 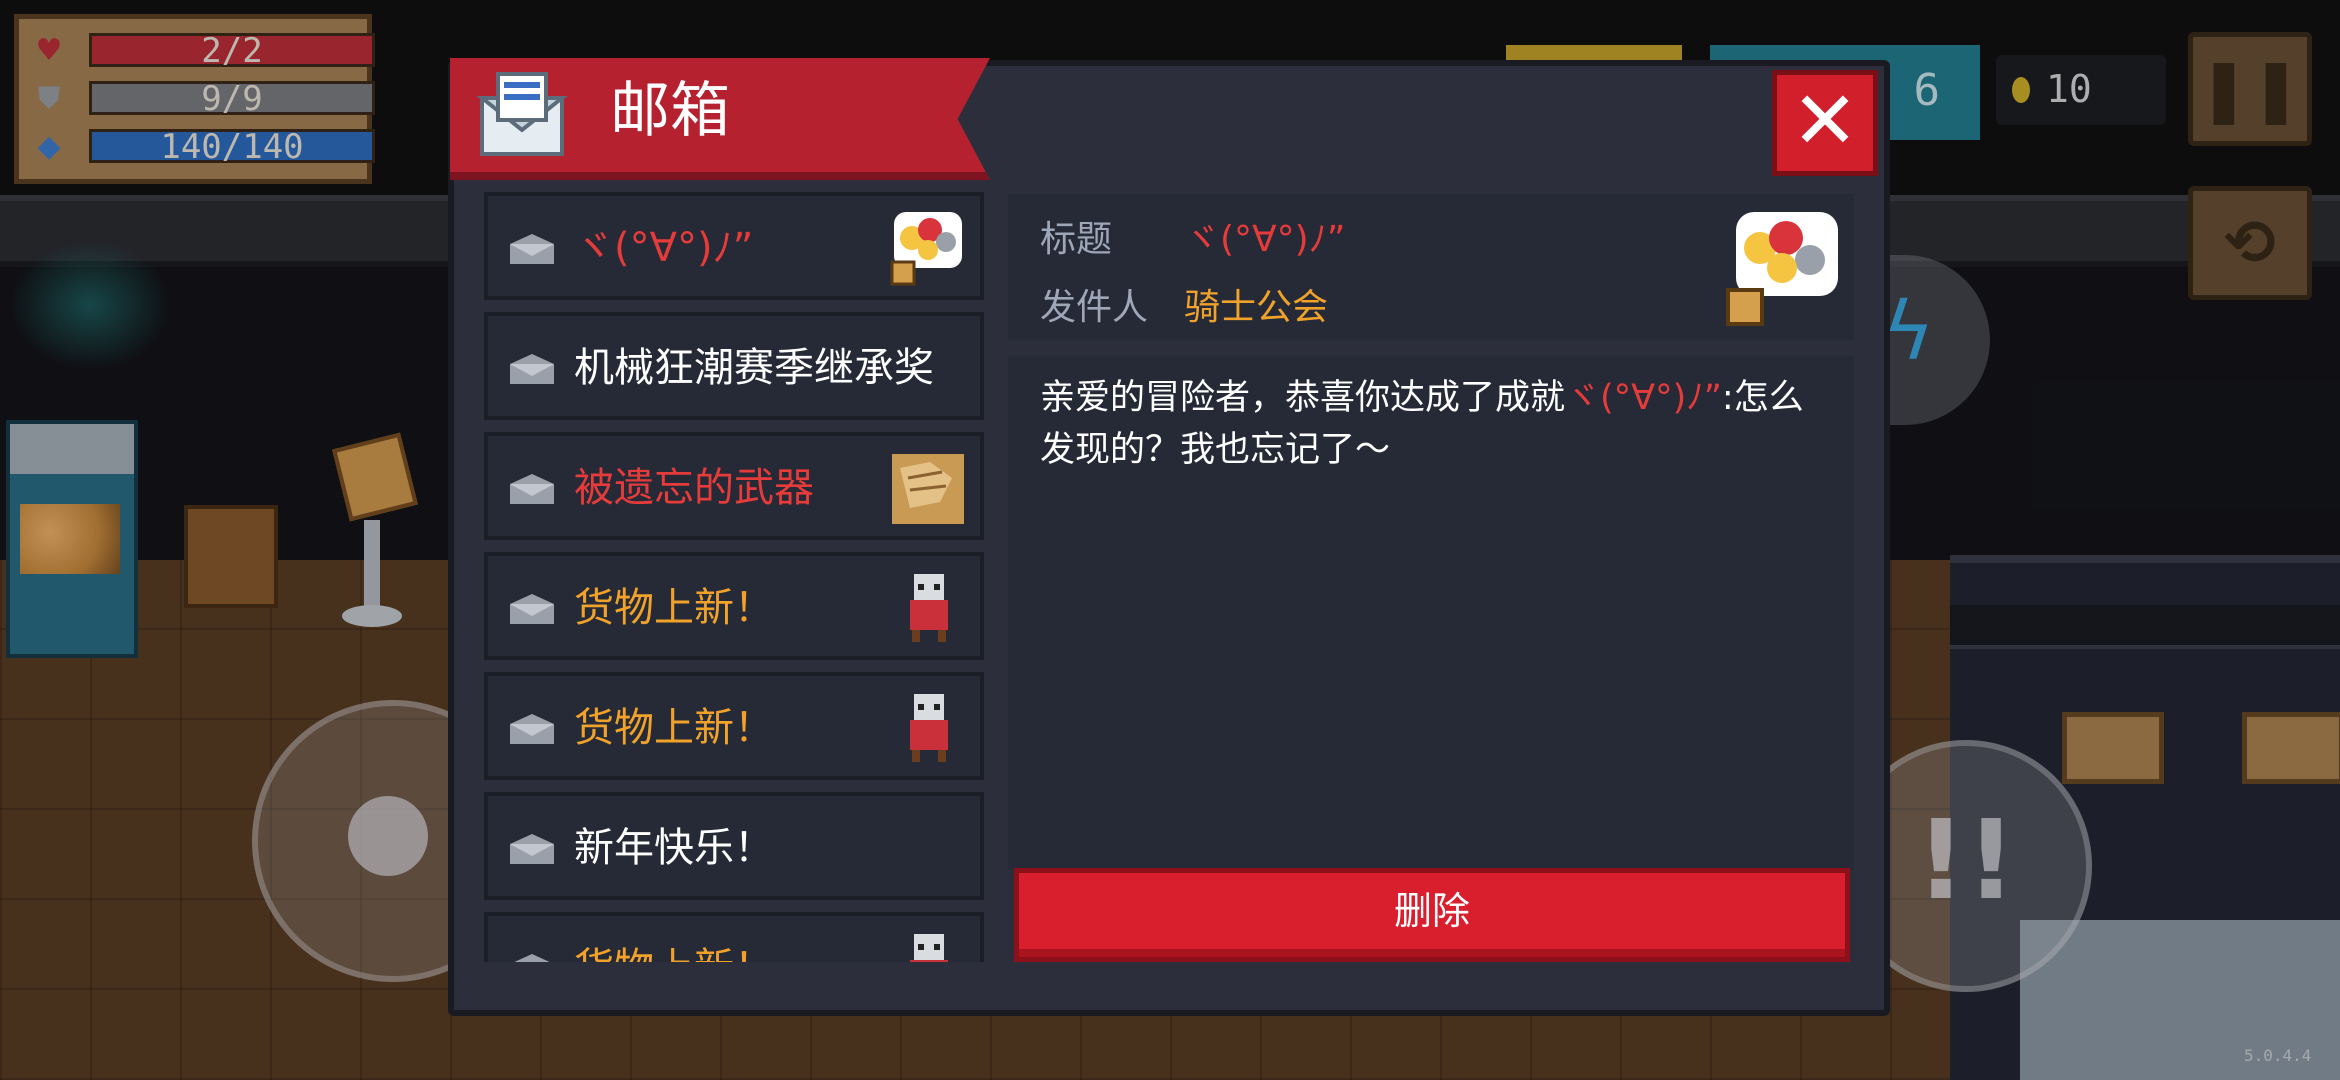 What do you see at coordinates (522, 114) in the screenshot?
I see `mail-icon` at bounding box center [522, 114].